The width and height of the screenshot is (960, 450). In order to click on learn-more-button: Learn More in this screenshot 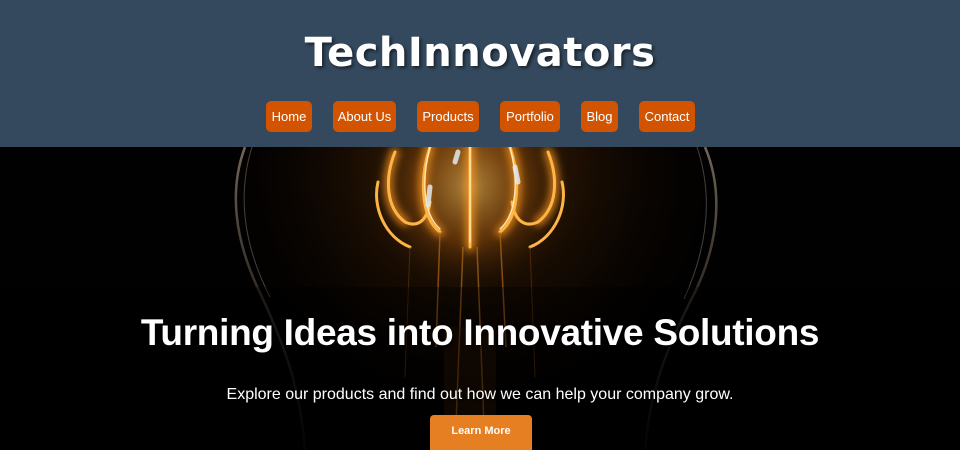, I will do `click(481, 432)`.